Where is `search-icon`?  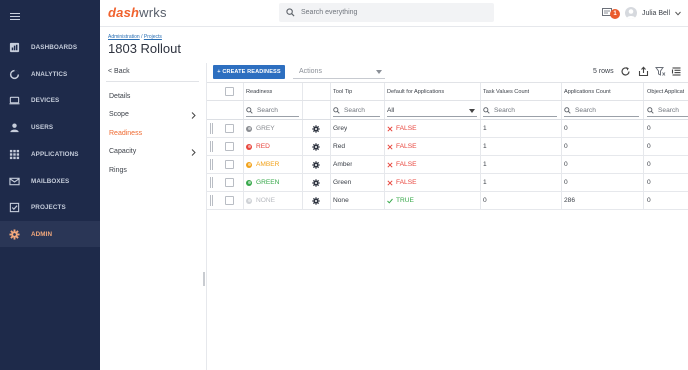 search-icon is located at coordinates (486, 110).